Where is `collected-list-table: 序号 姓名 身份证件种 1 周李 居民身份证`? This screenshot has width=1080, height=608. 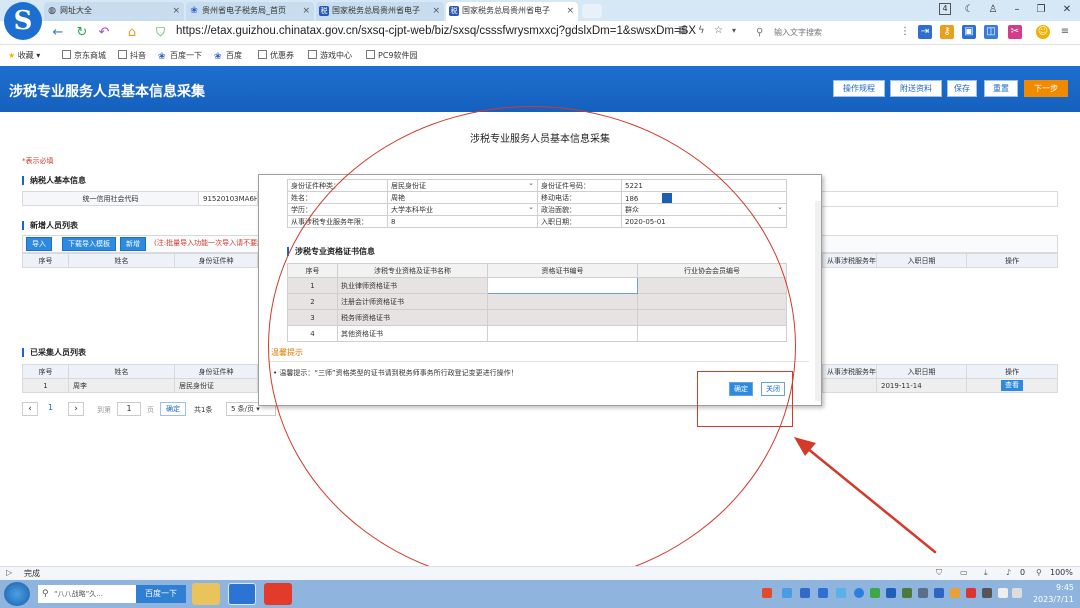
collected-list-table: 序号 姓名 身份证件种 1 周李 居民身份证 is located at coordinates (140, 378).